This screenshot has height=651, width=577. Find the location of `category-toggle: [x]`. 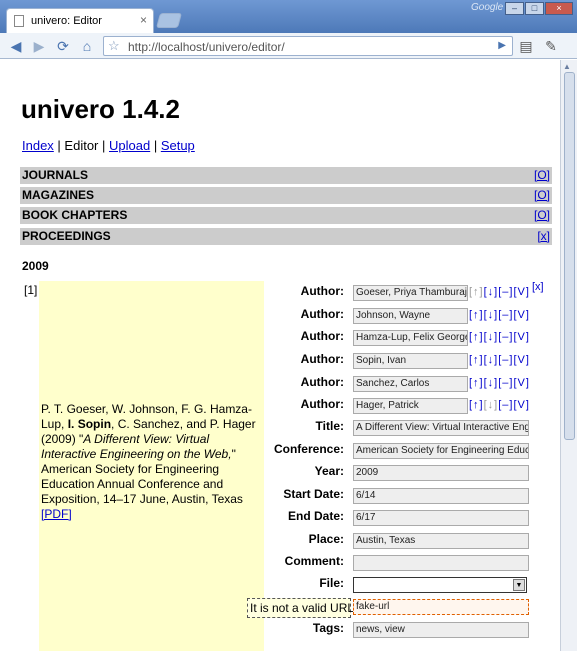

category-toggle: [x] is located at coordinates (543, 236).